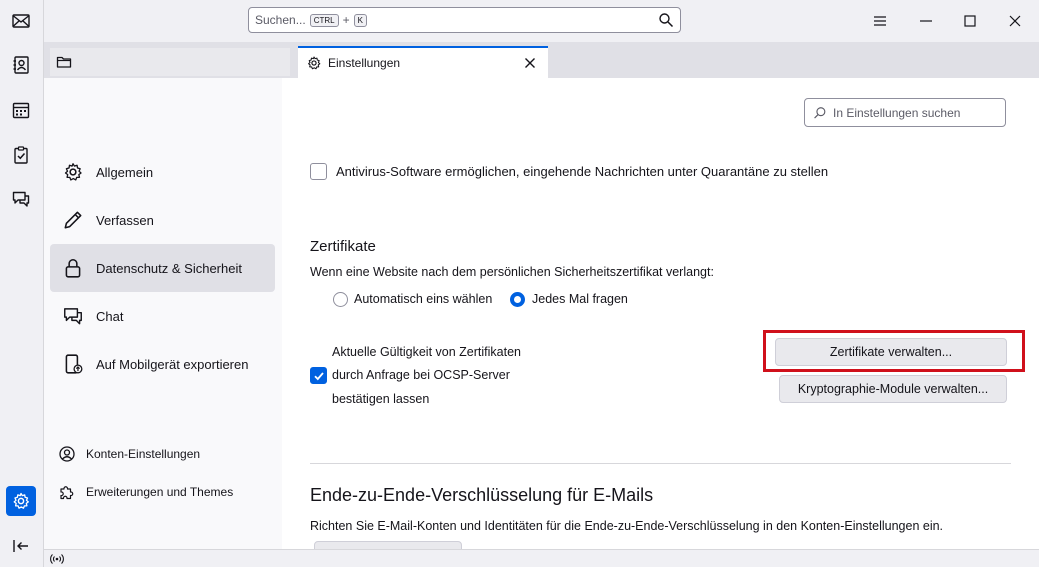 Image resolution: width=1039 pixels, height=567 pixels. I want to click on nav-item-general: Allgemein, so click(162, 172).